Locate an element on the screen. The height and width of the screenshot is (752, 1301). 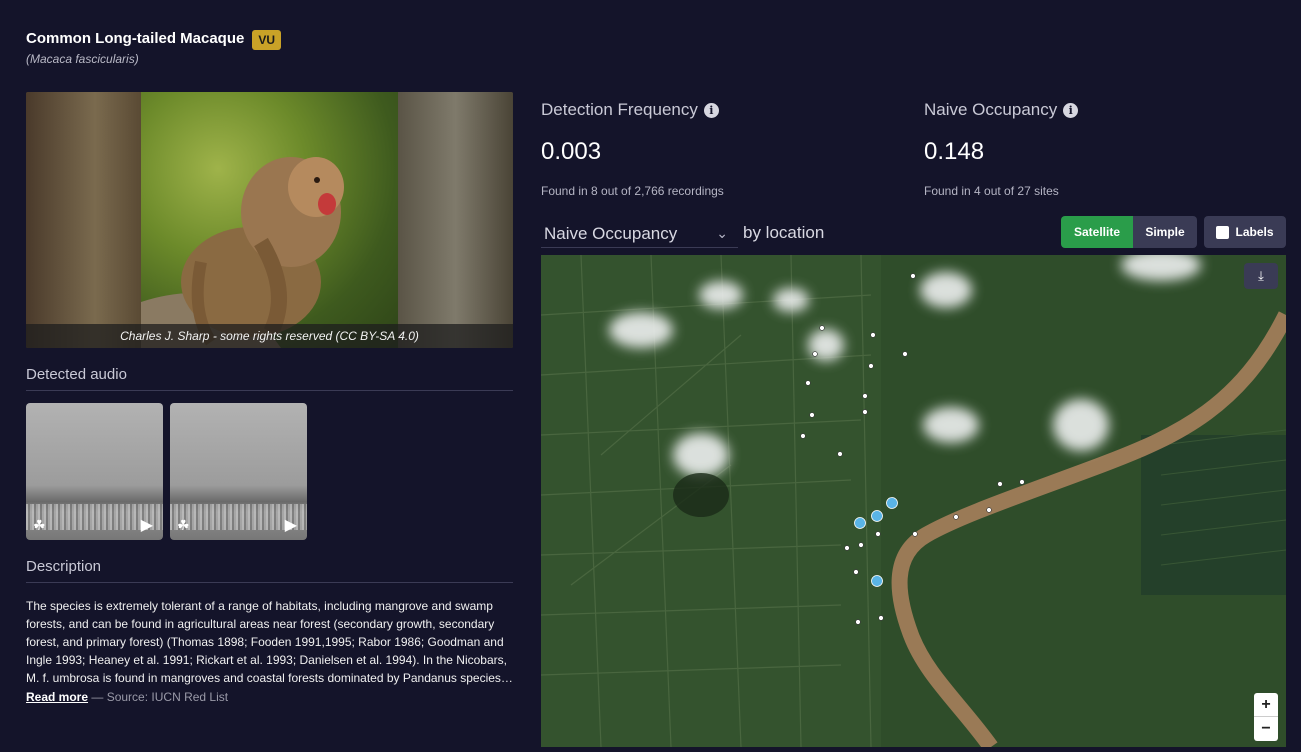
map-style-toggle: Satellite Simple is located at coordinates (1129, 232).